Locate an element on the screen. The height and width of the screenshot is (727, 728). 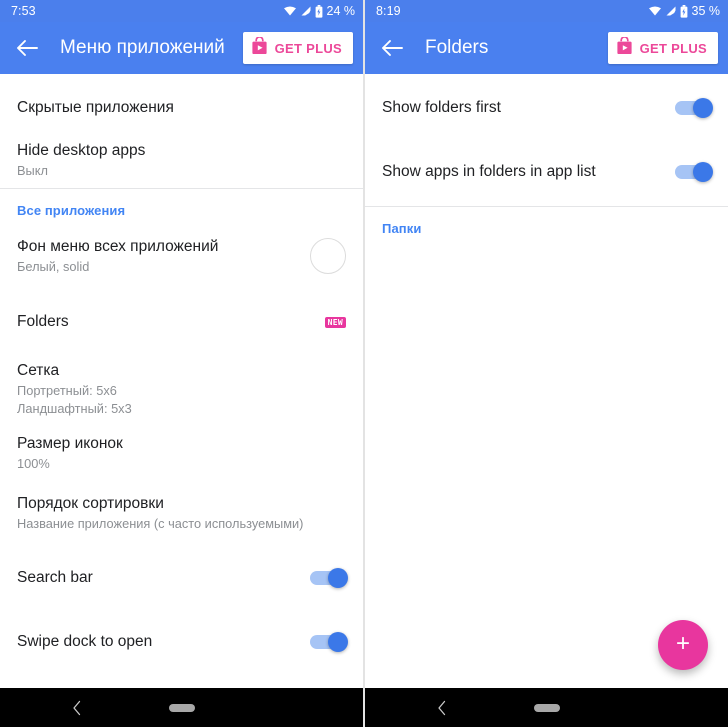
list-item-hide-desktop-apps: Hide desktop apps Выкл is located at coordinates (181, 160).